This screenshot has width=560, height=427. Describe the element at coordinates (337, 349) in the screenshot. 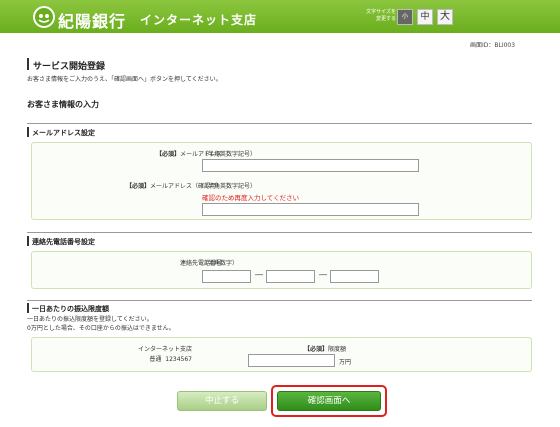

I see `limit-label-text: 限度額` at that location.